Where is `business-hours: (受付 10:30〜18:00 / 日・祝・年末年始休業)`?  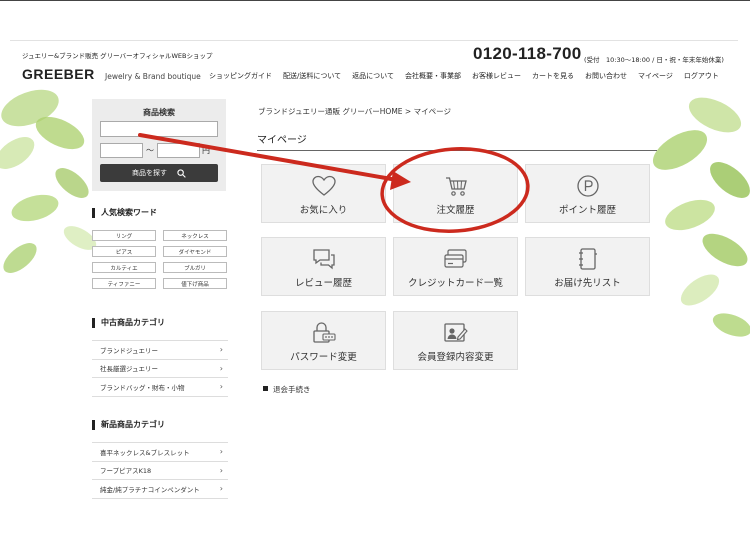
business-hours: (受付 10:30〜18:00 / 日・祝・年末年始休業) is located at coordinates (654, 60).